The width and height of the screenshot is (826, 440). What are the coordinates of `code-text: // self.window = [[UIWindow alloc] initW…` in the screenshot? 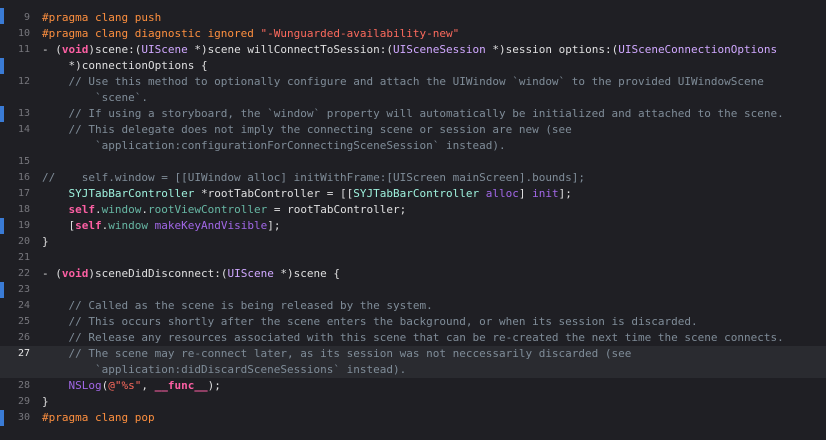 It's located at (313, 178).